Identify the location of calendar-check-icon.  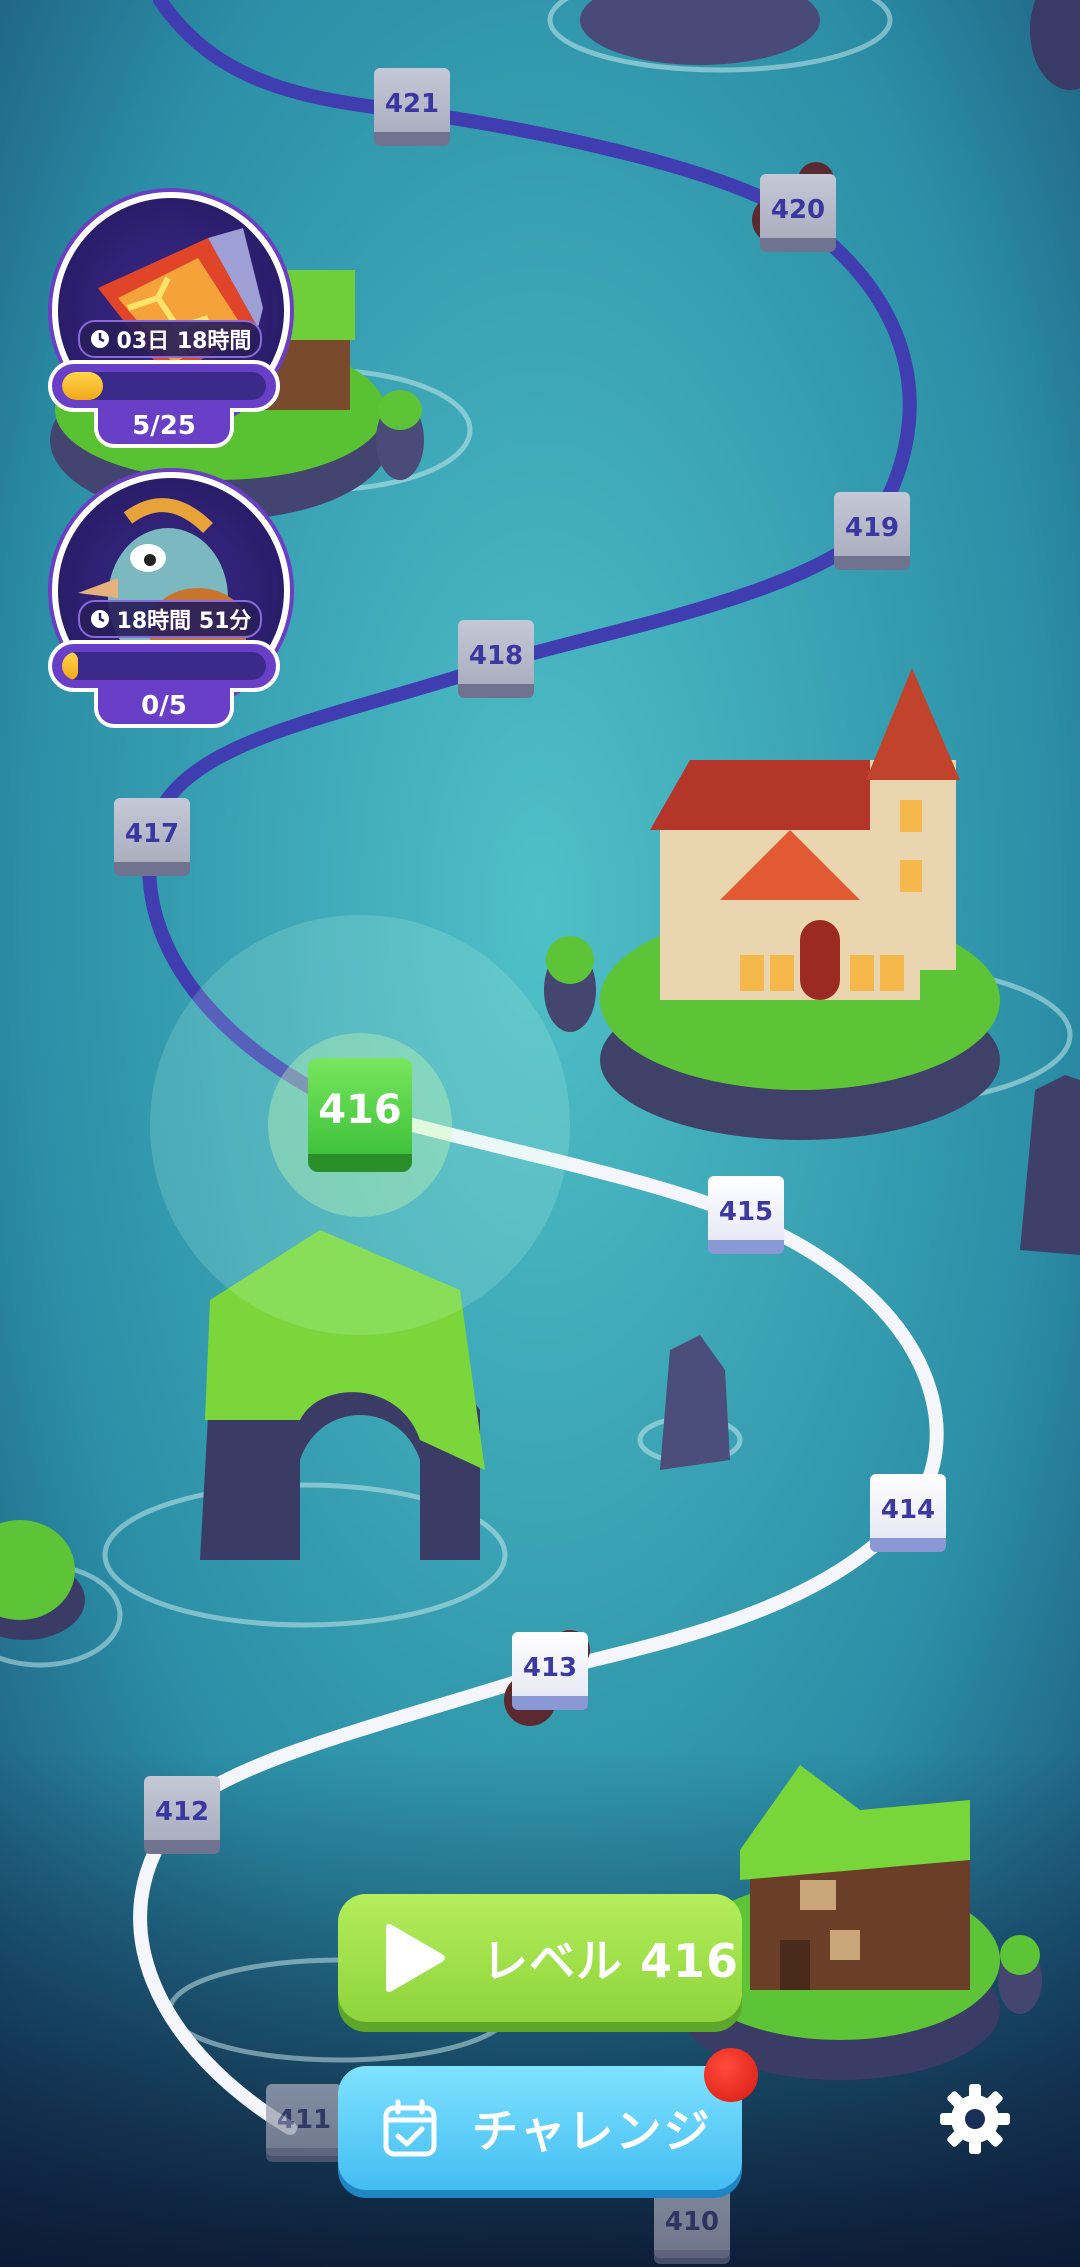
(410, 2128).